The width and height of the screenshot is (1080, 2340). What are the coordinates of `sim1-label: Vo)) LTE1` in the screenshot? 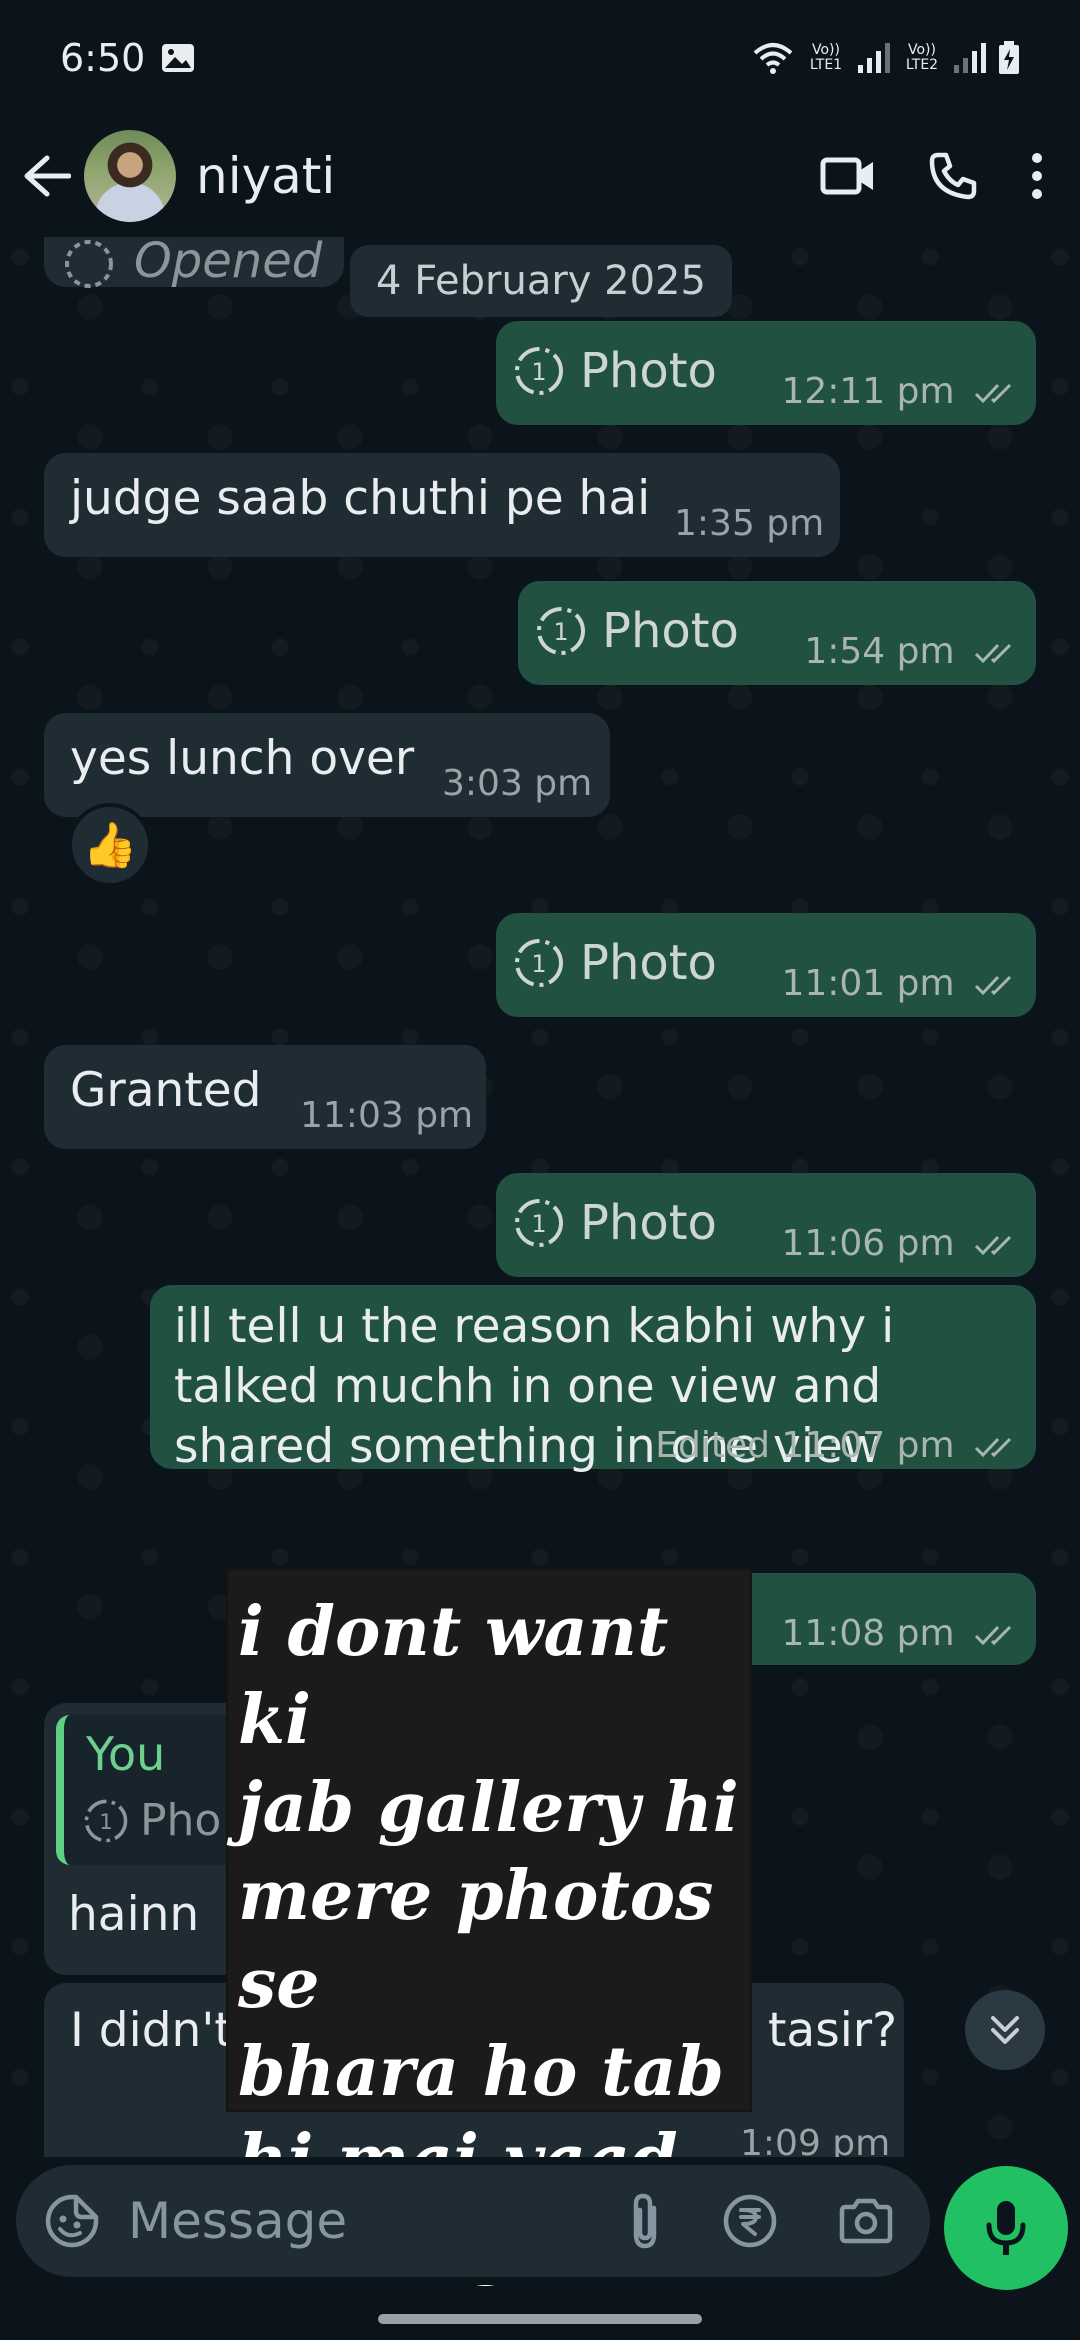 It's located at (826, 57).